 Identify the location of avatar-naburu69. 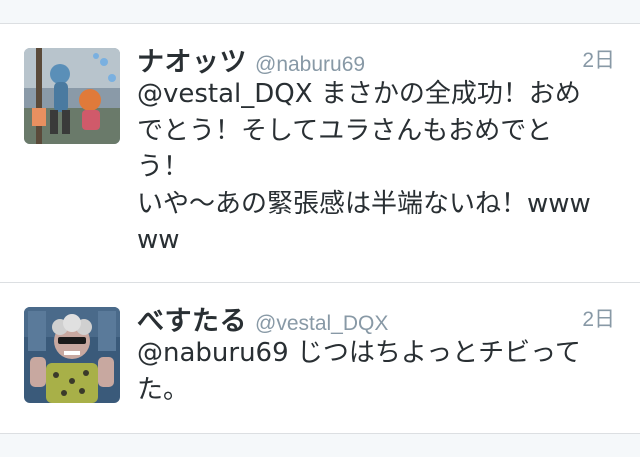
(72, 96).